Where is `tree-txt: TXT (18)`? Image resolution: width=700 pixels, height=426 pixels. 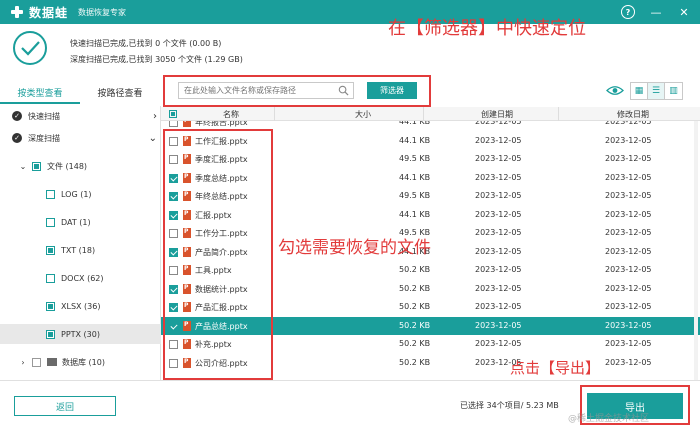 tree-txt: TXT (18) is located at coordinates (80, 250).